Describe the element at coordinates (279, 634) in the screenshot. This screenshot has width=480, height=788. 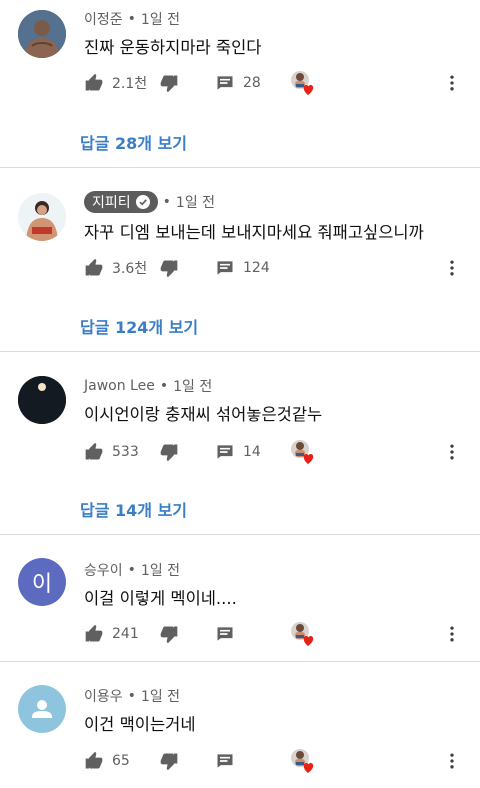
I see `action-bar: 241` at that location.